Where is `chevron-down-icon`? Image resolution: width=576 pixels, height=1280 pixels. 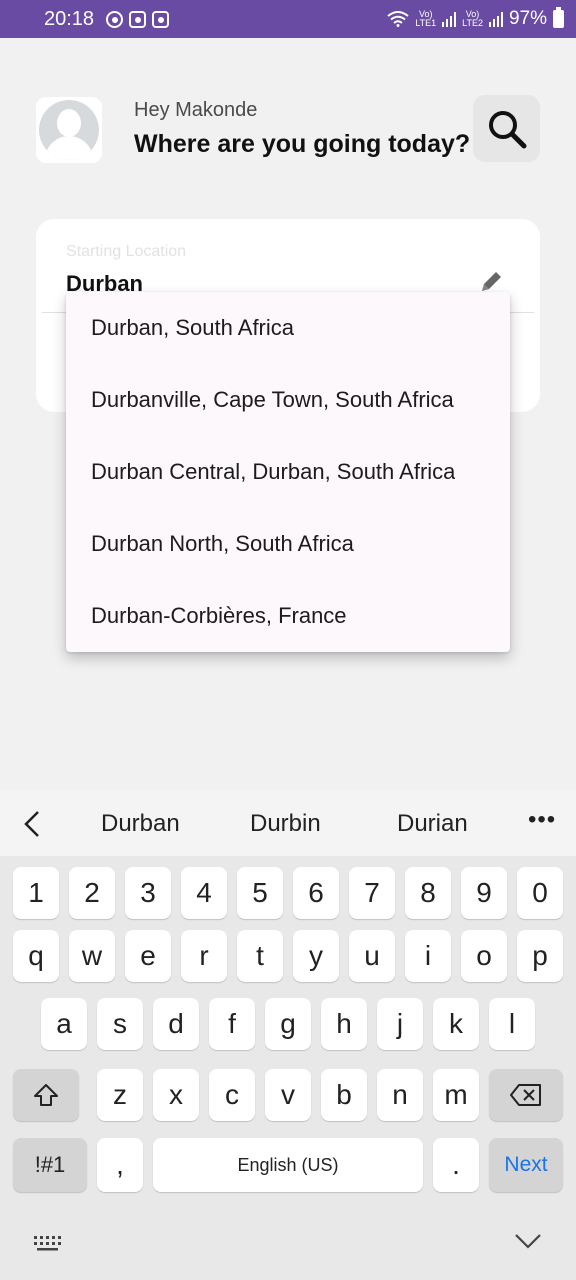 chevron-down-icon is located at coordinates (528, 1241).